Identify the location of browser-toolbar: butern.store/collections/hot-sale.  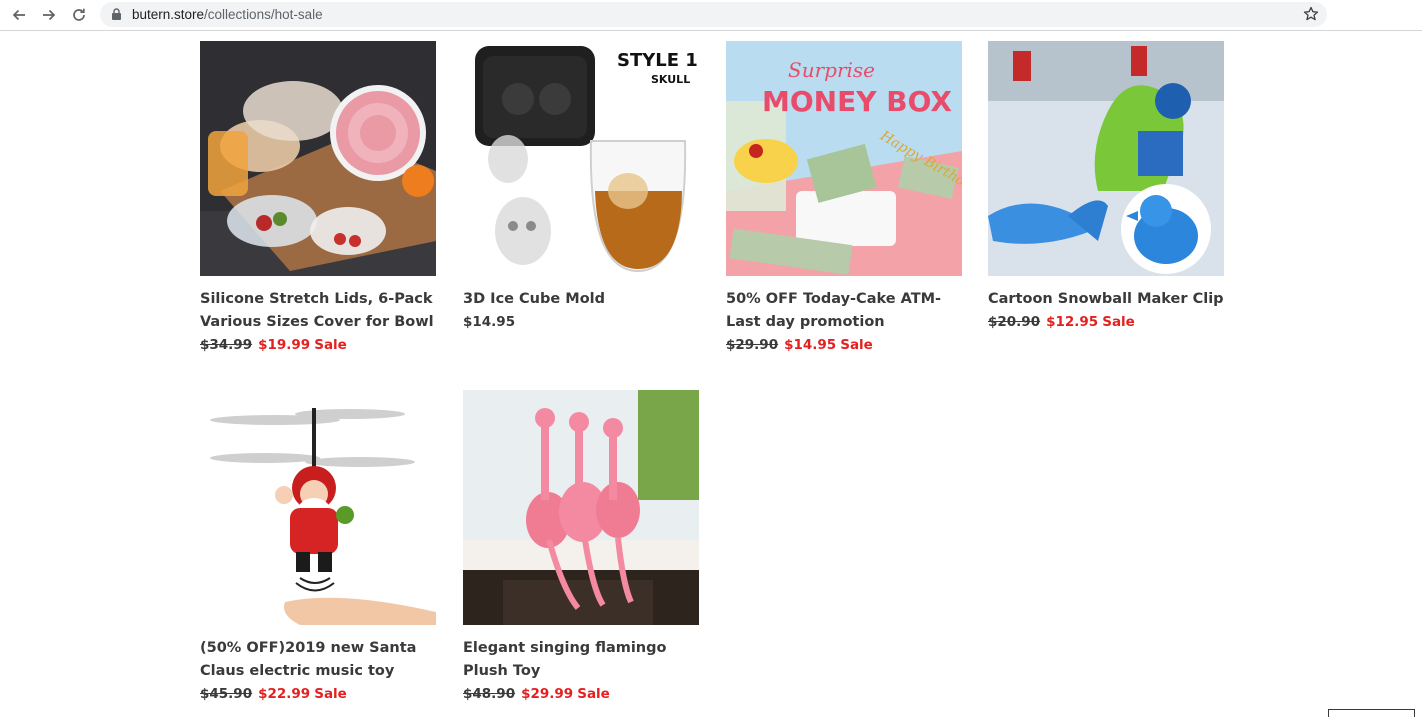
(711, 15).